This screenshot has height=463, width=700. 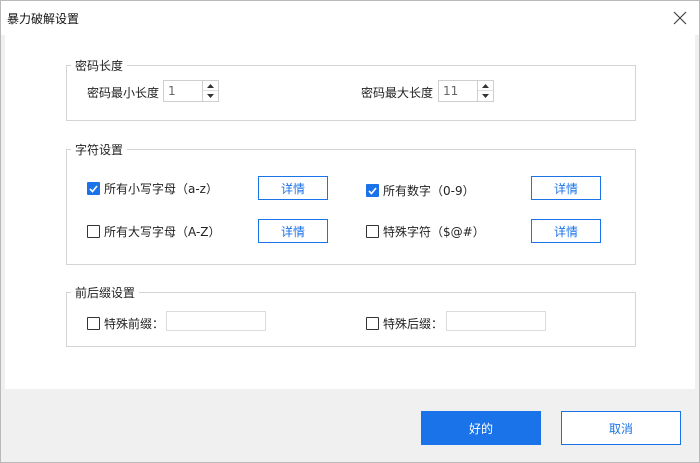 What do you see at coordinates (162, 232) in the screenshot?
I see `uppercase-label: 所有大写字母（A-Z）` at bounding box center [162, 232].